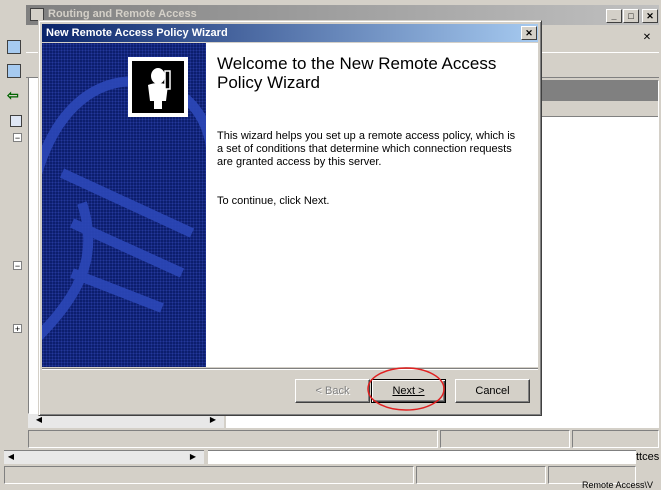  I want to click on tree-hscrollbar, so click(126, 421).